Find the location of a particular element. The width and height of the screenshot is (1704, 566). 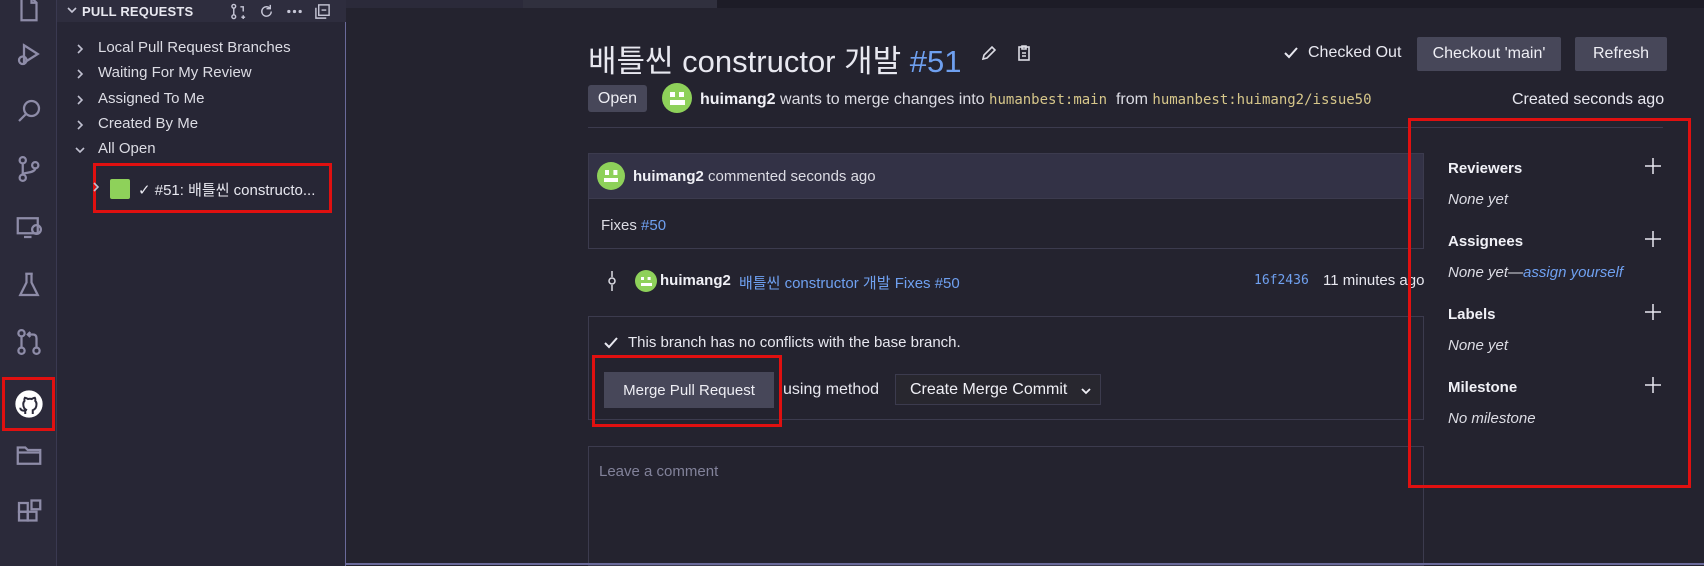

tab-strip-empty is located at coordinates (1210, 4).